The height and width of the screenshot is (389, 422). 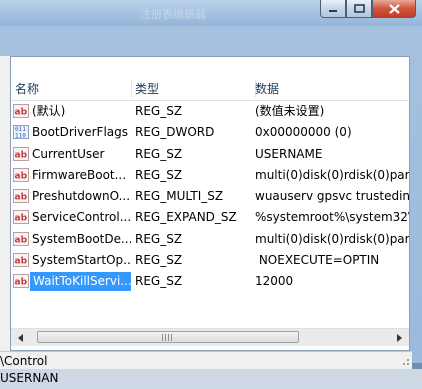 What do you see at coordinates (211, 13) in the screenshot?
I see `title-bar: 注册表编辑器` at bounding box center [211, 13].